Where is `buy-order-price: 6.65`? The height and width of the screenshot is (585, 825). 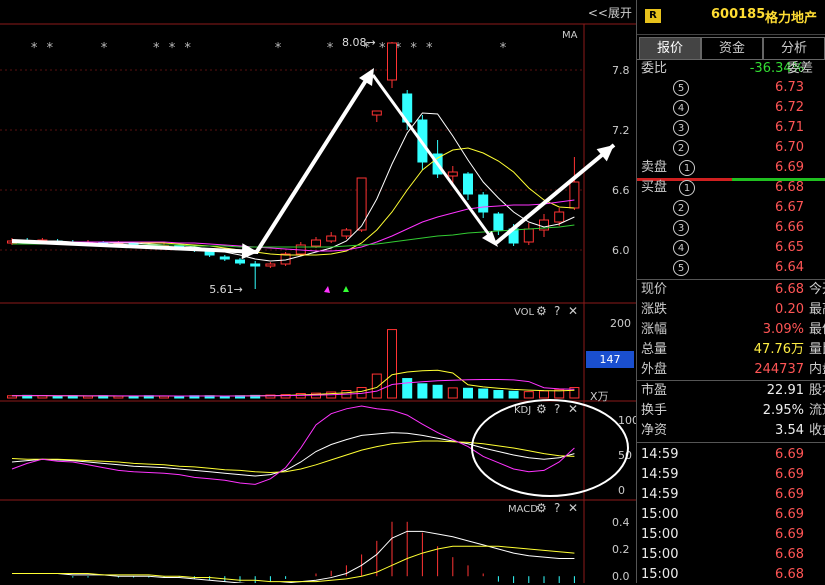 buy-order-price: 6.65 is located at coordinates (789, 247).